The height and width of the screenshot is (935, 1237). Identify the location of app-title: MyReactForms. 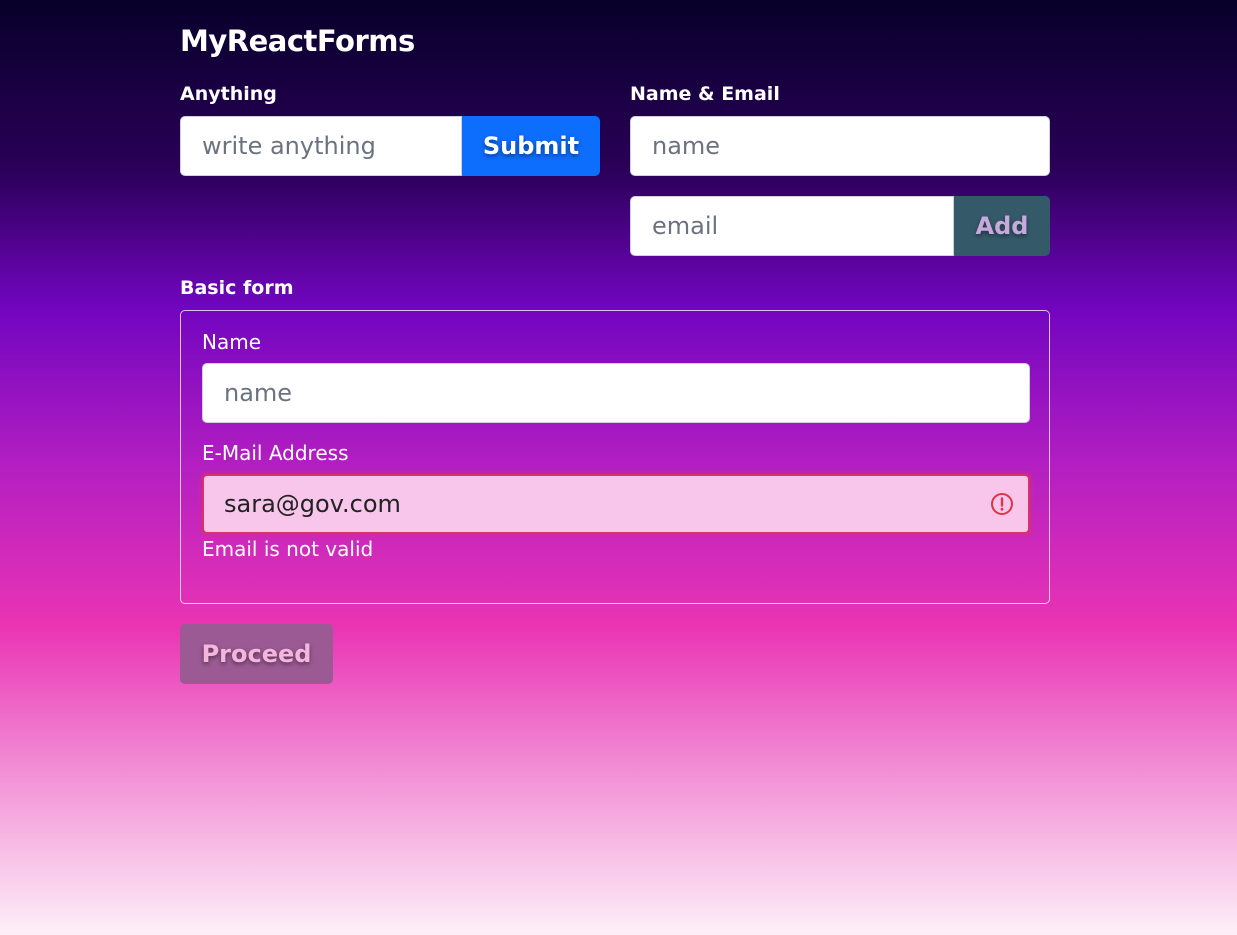
(297, 41).